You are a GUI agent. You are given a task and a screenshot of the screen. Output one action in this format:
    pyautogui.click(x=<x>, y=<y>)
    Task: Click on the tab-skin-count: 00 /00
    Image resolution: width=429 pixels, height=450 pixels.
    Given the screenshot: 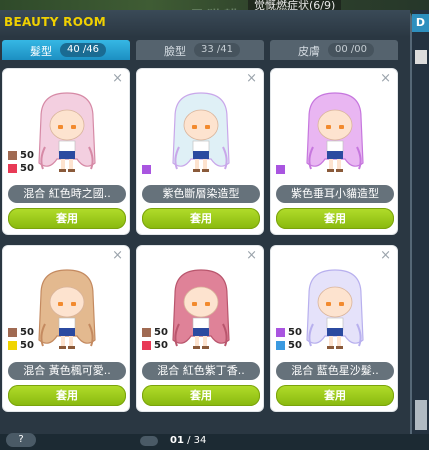 What is the action you would take?
    pyautogui.click(x=351, y=50)
    